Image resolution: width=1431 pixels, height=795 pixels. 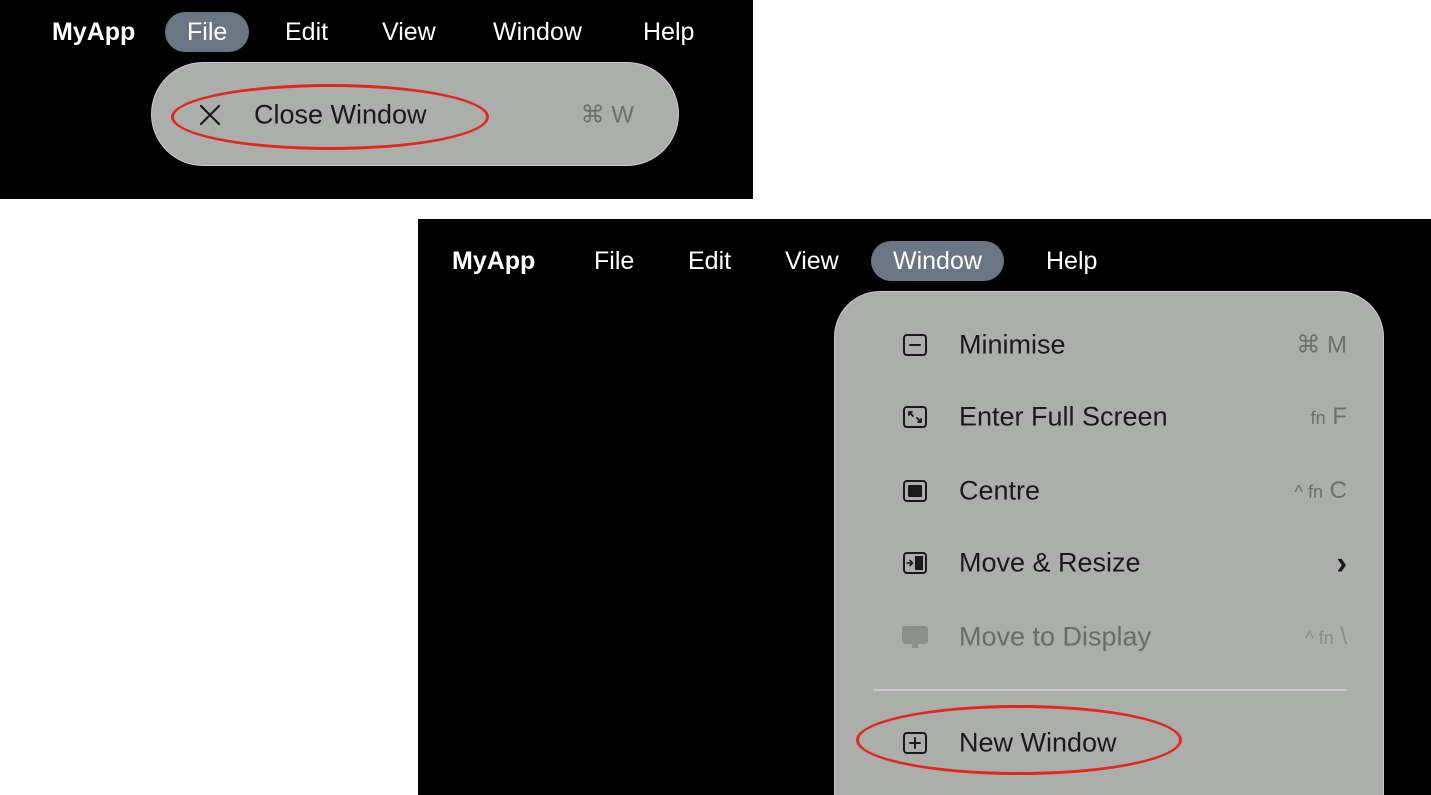 What do you see at coordinates (1338, 490) in the screenshot?
I see `shortcut-key: C` at bounding box center [1338, 490].